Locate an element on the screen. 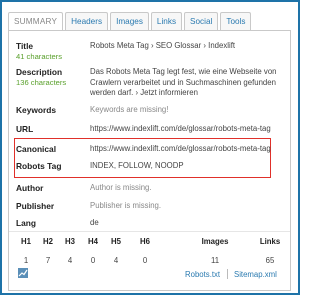  stat-value-h4: 0 is located at coordinates (93, 260).